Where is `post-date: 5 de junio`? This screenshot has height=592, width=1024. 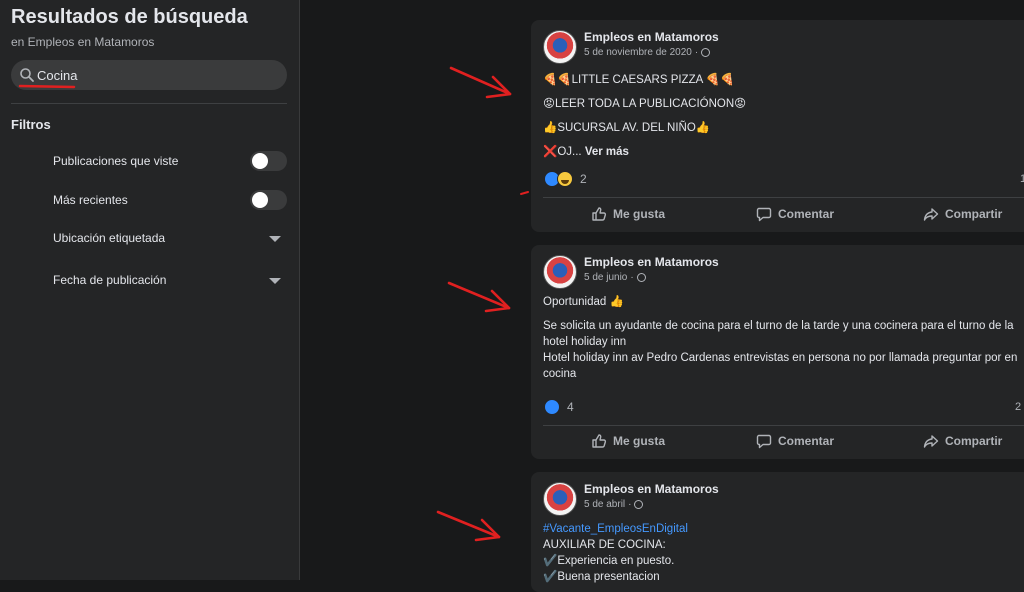
post-date: 5 de junio is located at coordinates (605, 277).